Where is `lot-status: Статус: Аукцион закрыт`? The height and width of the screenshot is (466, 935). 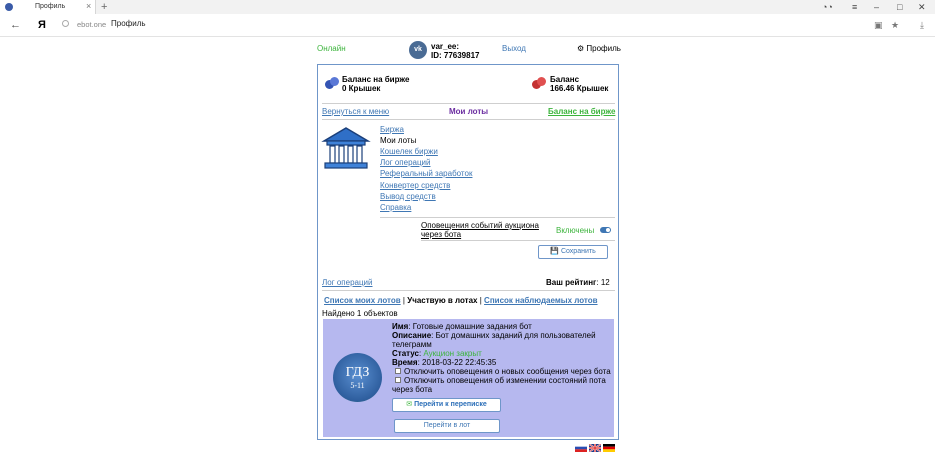 lot-status: Статус: Аукцион закрыт is located at coordinates (437, 353).